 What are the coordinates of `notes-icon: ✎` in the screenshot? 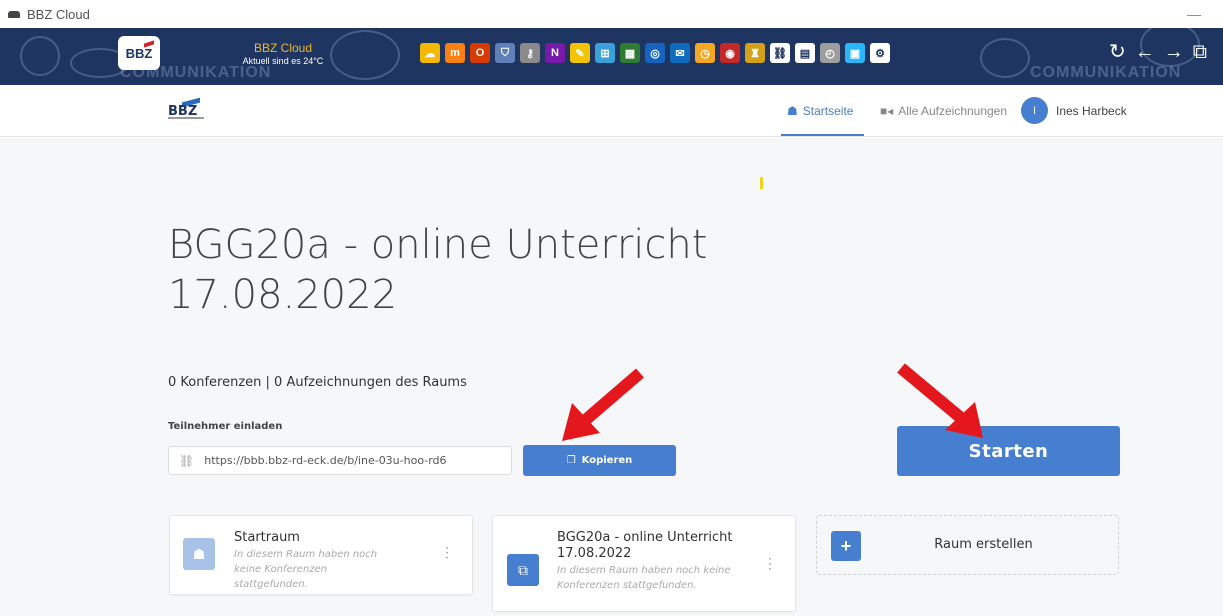 It's located at (580, 53).